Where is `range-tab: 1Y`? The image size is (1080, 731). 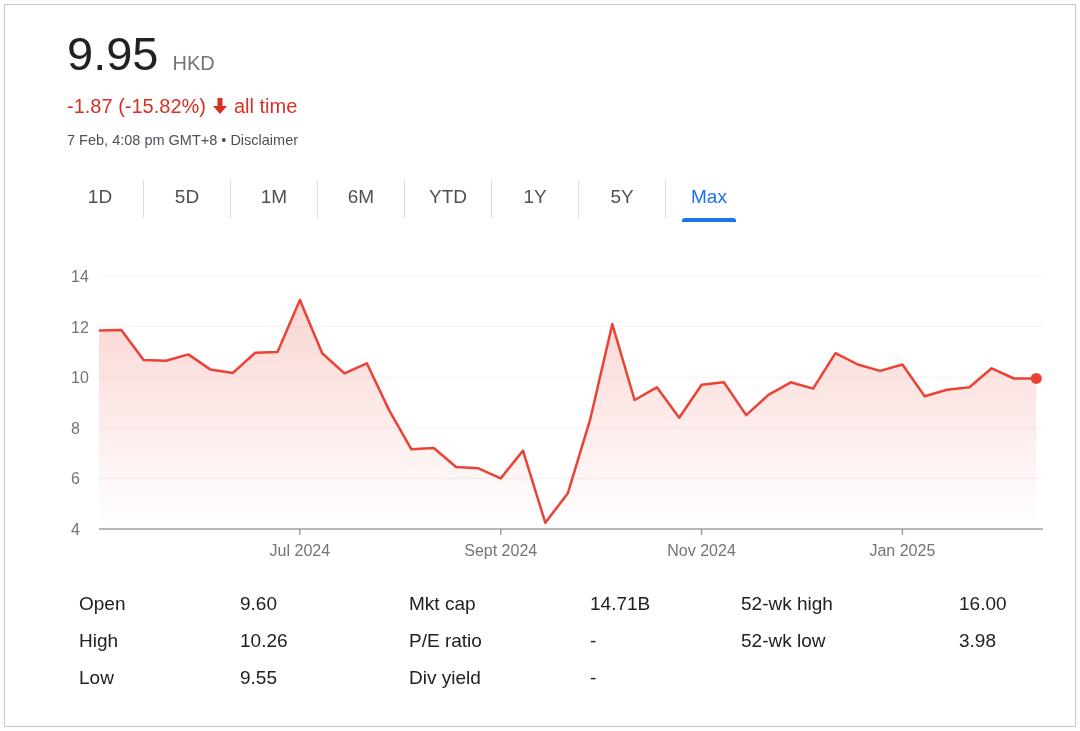
range-tab: 1Y is located at coordinates (535, 200).